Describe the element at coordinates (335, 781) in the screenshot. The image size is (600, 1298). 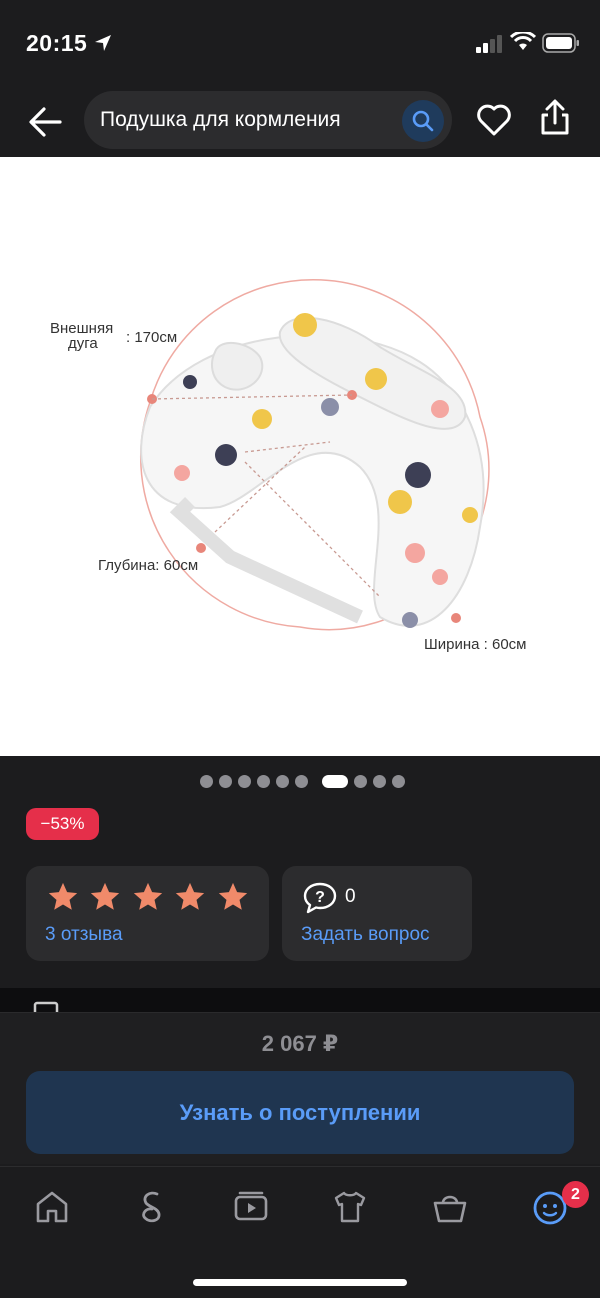
I see `pagination-dot-active` at that location.